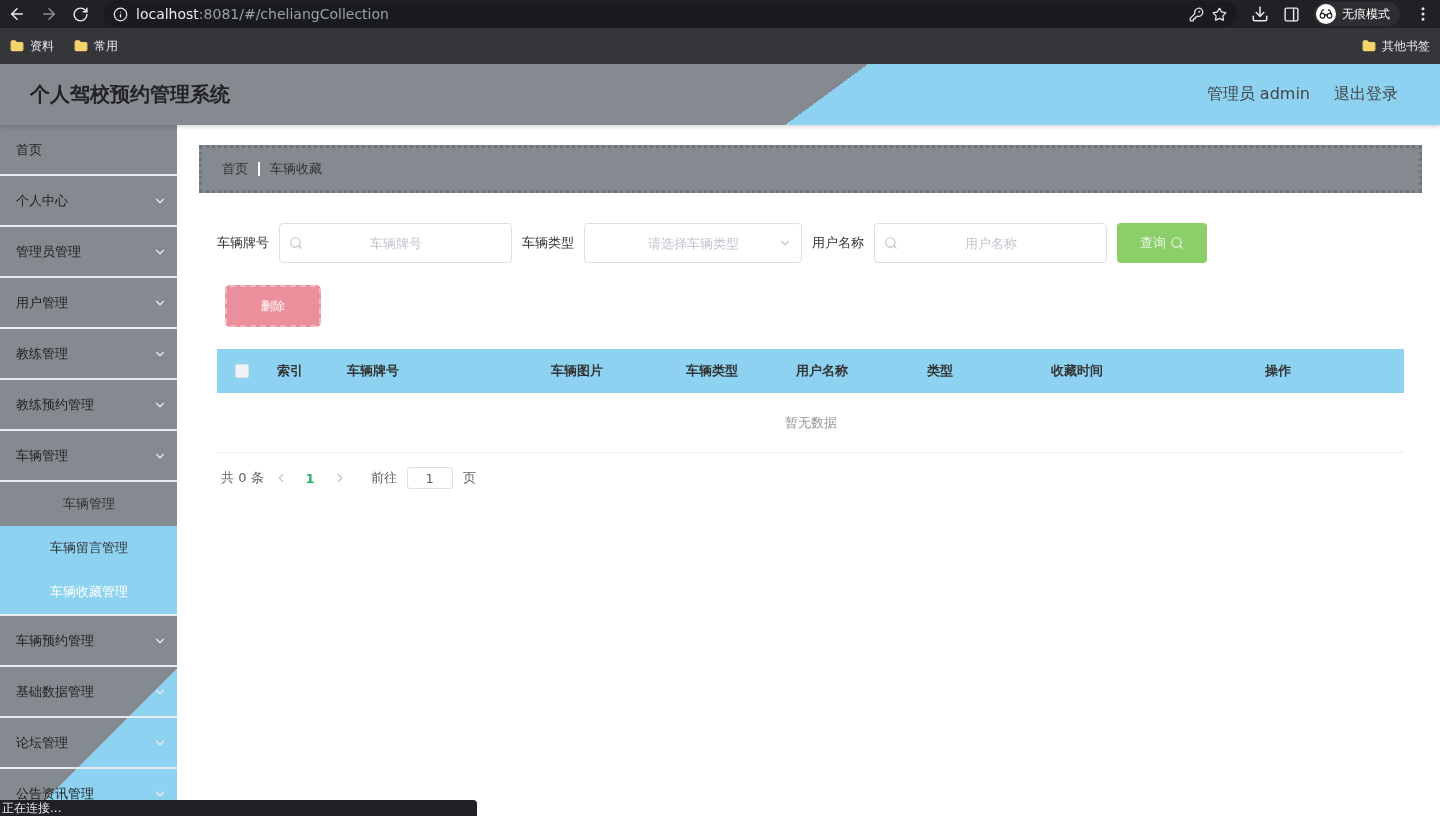  What do you see at coordinates (395, 243) in the screenshot?
I see `search-field: 车辆牌号` at bounding box center [395, 243].